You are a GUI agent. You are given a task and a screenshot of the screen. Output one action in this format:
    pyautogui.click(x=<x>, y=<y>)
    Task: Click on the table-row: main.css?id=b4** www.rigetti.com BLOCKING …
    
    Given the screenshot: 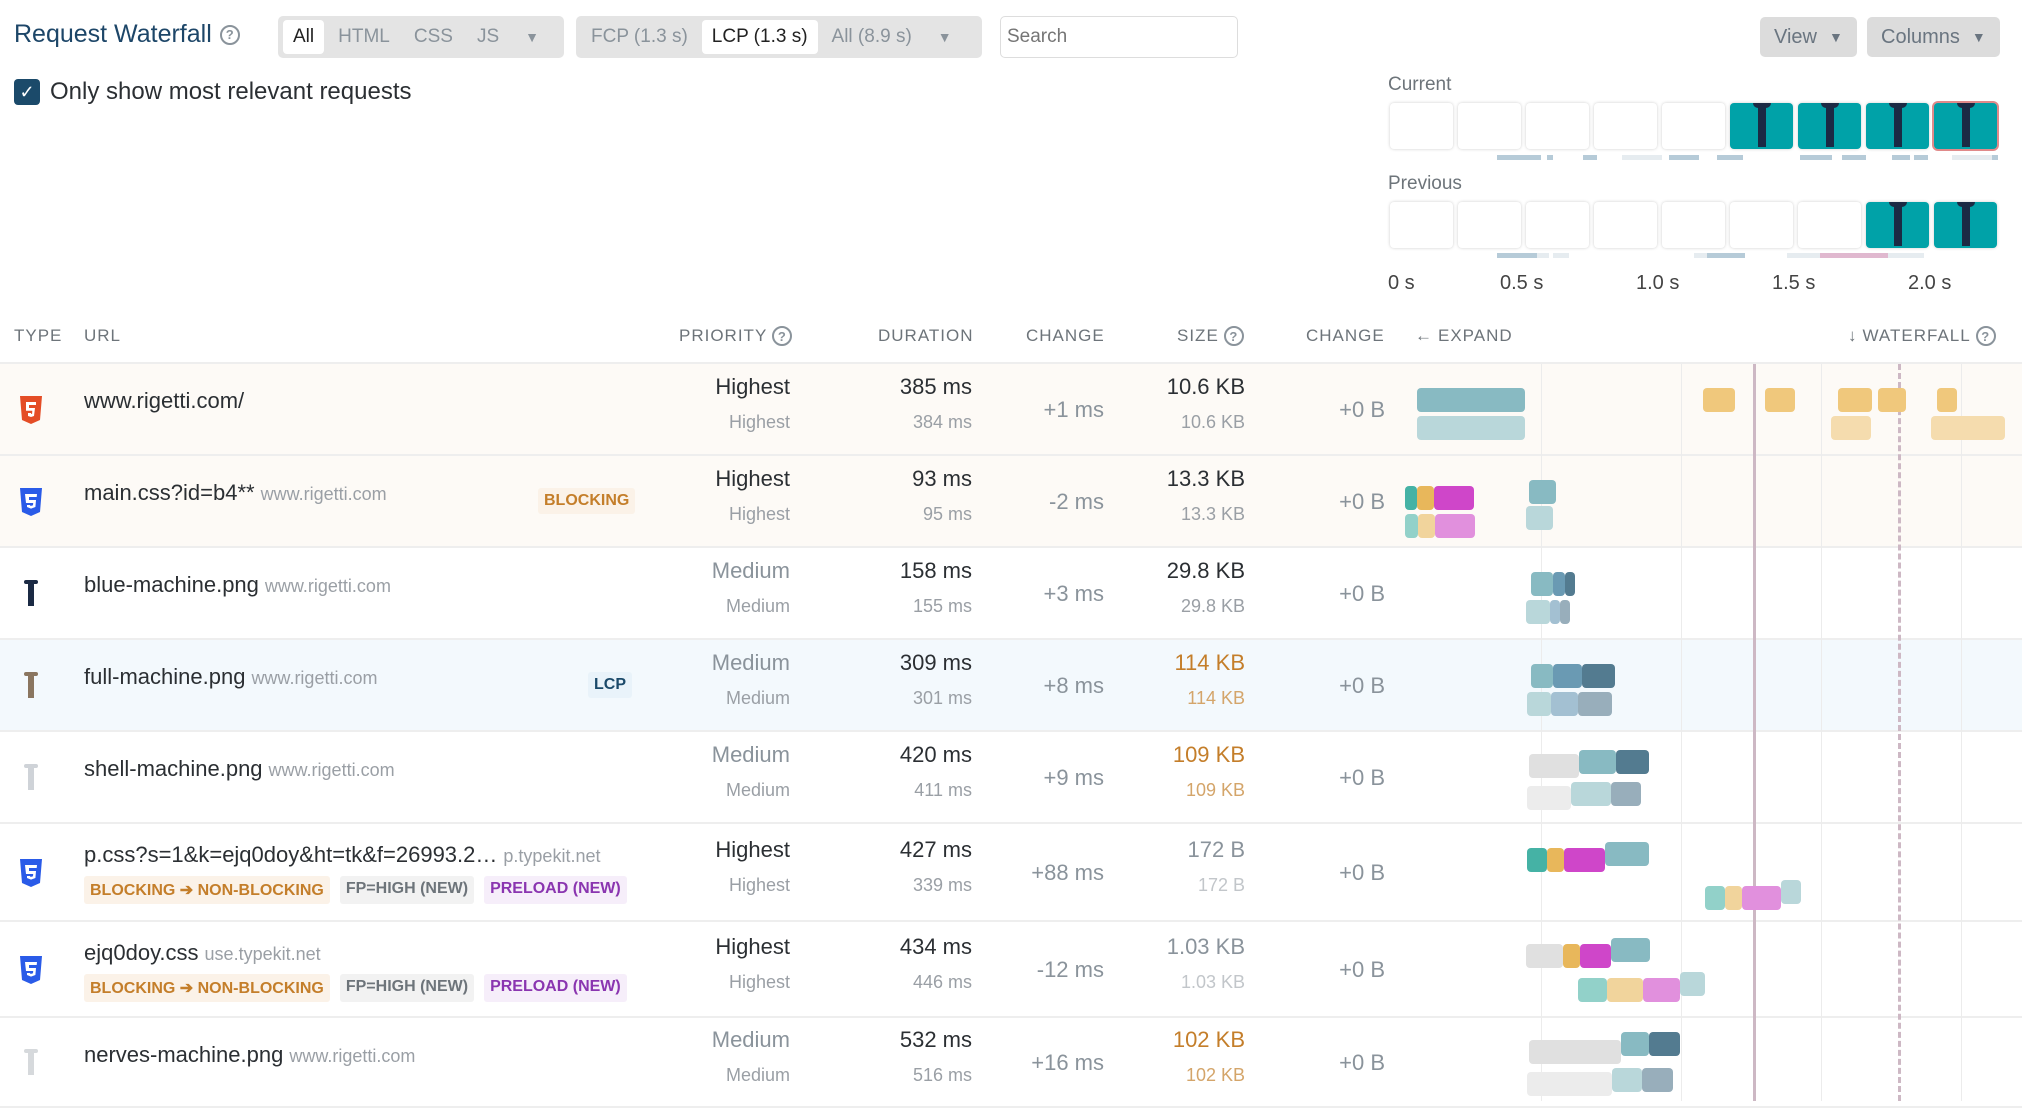 What is the action you would take?
    pyautogui.click(x=1011, y=502)
    